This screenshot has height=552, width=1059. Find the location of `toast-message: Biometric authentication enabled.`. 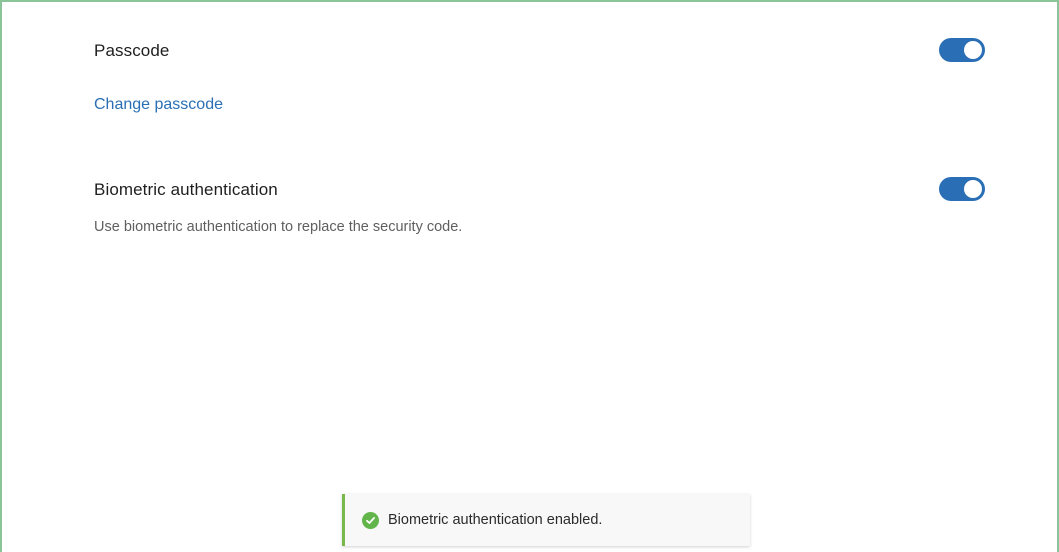

toast-message: Biometric authentication enabled. is located at coordinates (495, 520).